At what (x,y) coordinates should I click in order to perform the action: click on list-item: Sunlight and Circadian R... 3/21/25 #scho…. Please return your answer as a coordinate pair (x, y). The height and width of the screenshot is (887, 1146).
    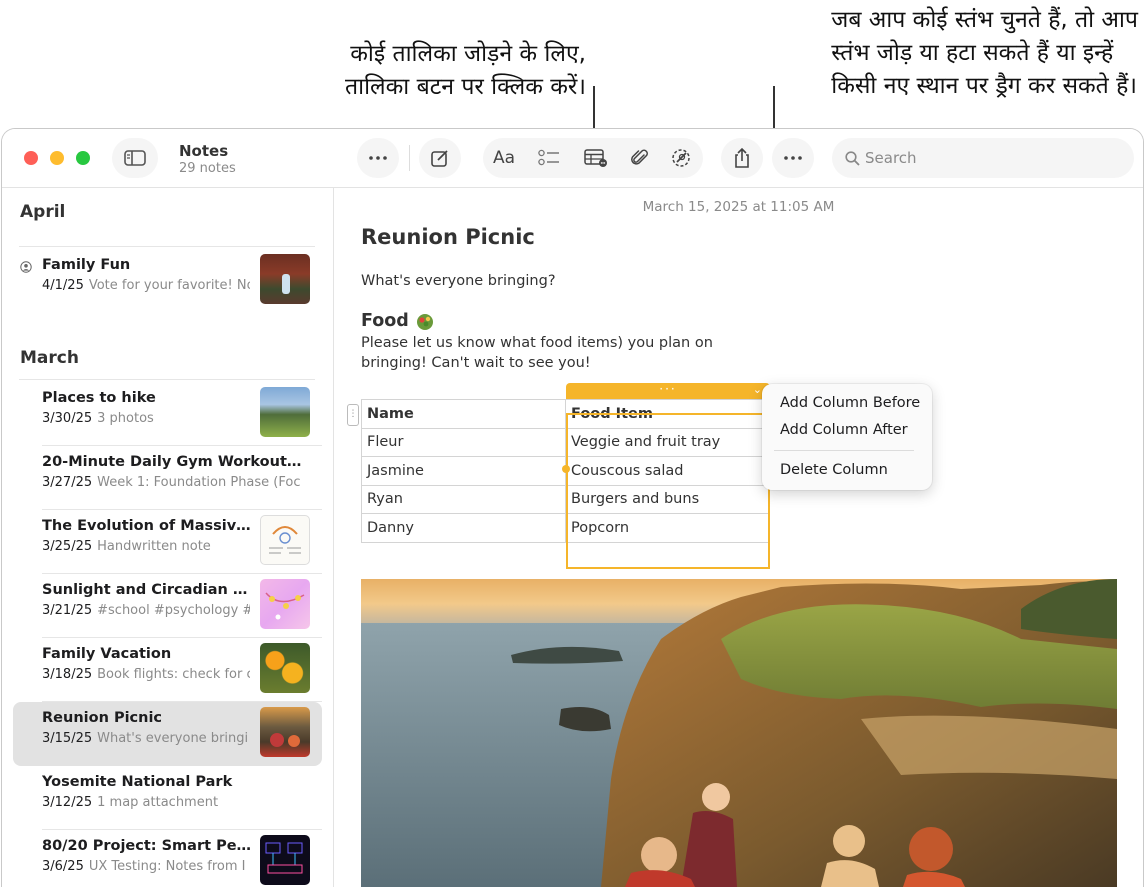
    Looking at the image, I should click on (167, 606).